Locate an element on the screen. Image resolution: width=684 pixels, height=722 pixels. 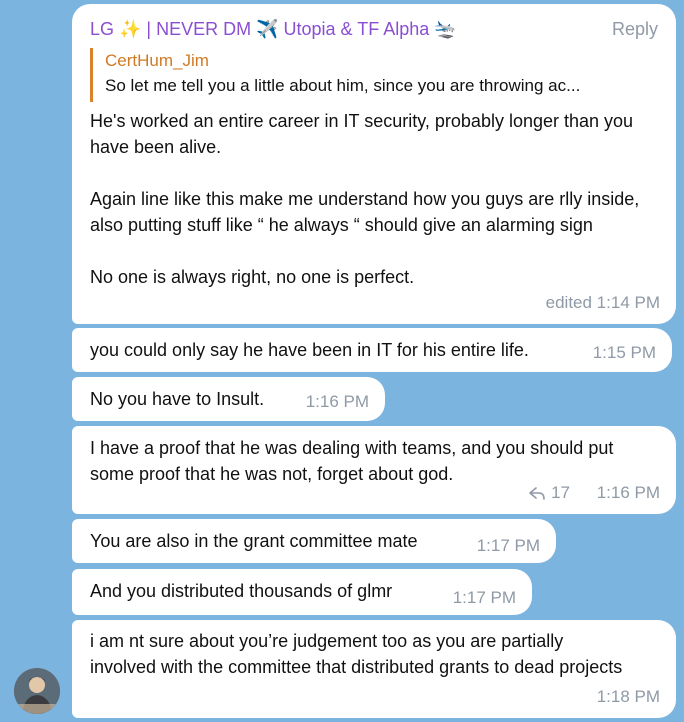
message-time: edited 1:14 PM is located at coordinates (602, 302).